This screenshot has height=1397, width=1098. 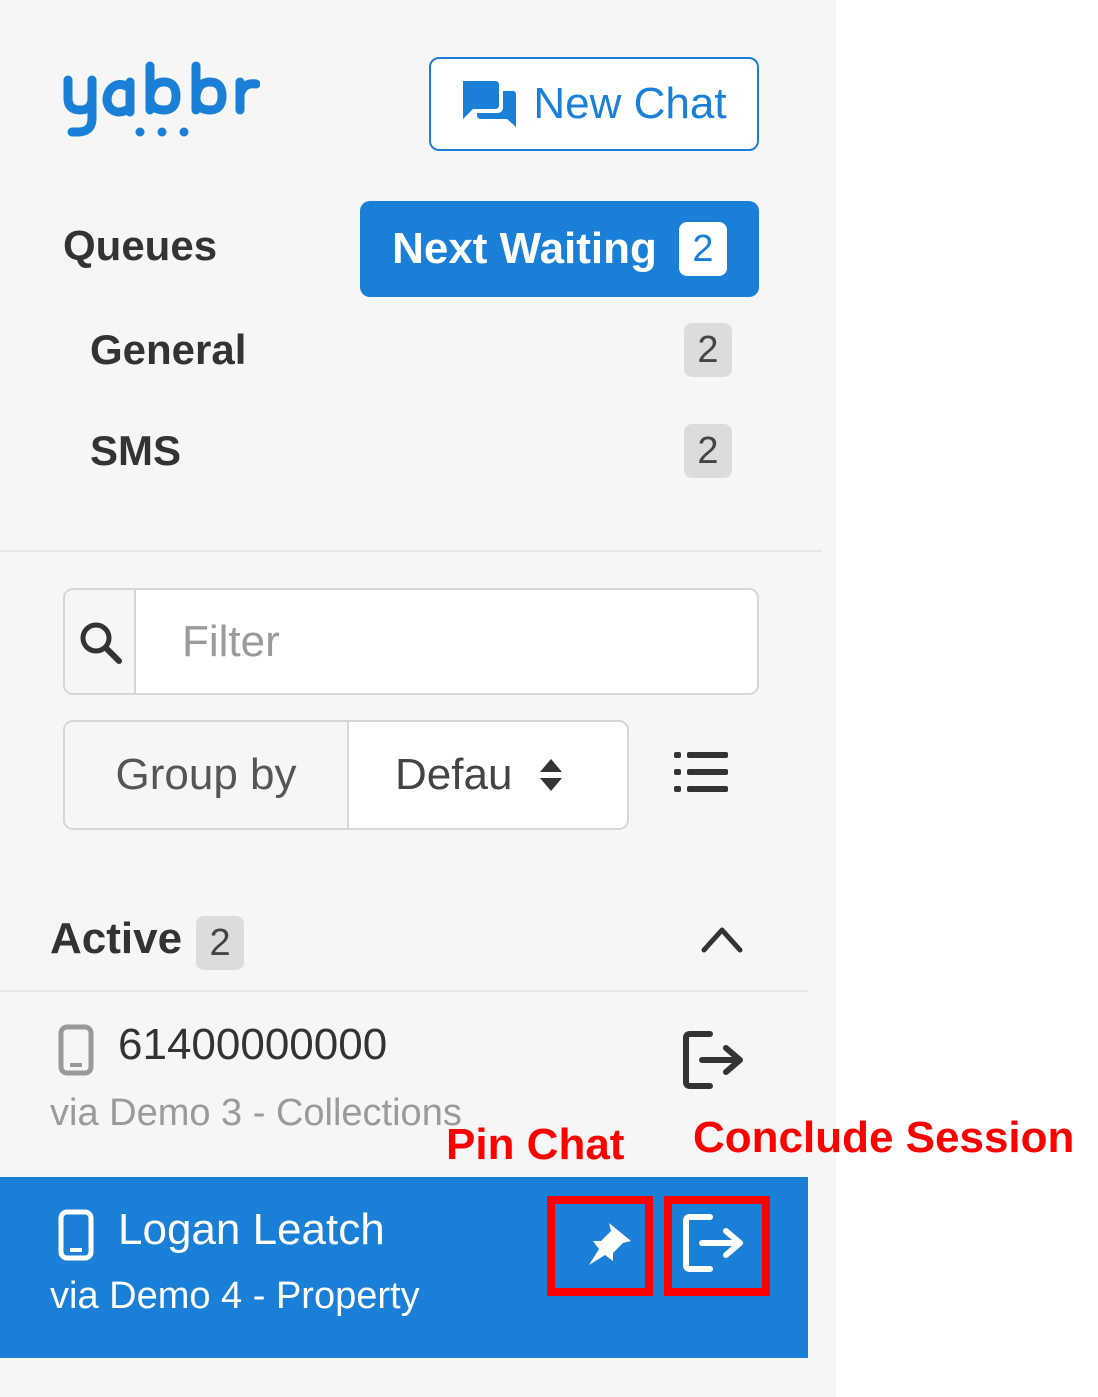 I want to click on list-icon, so click(x=701, y=772).